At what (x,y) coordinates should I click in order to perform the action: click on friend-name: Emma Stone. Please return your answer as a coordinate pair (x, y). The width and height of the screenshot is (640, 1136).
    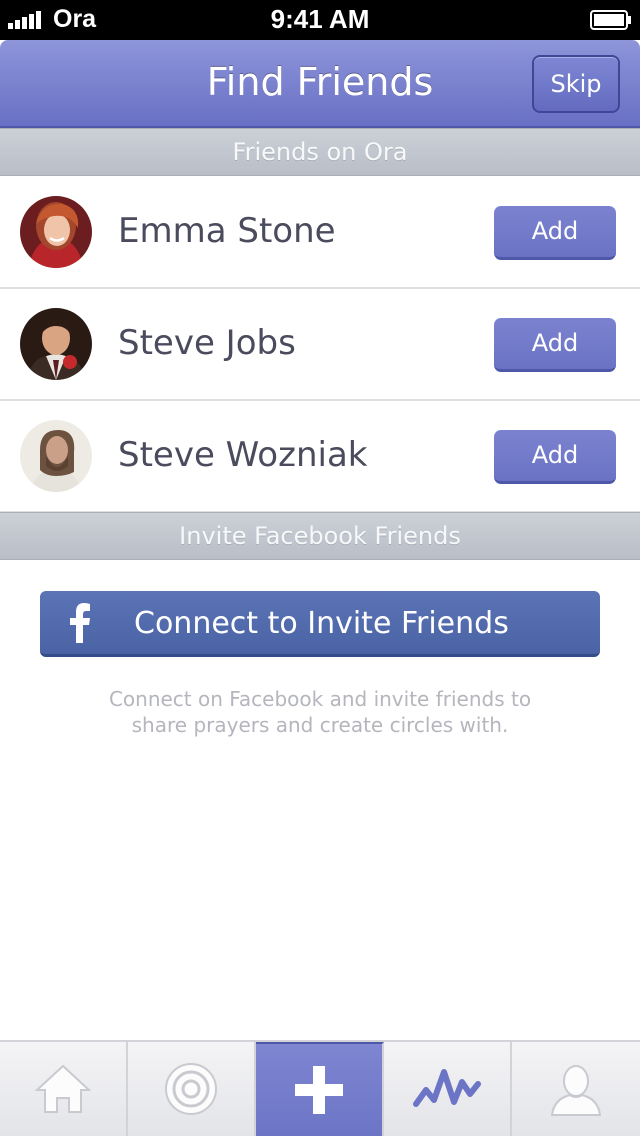
    Looking at the image, I should click on (227, 231).